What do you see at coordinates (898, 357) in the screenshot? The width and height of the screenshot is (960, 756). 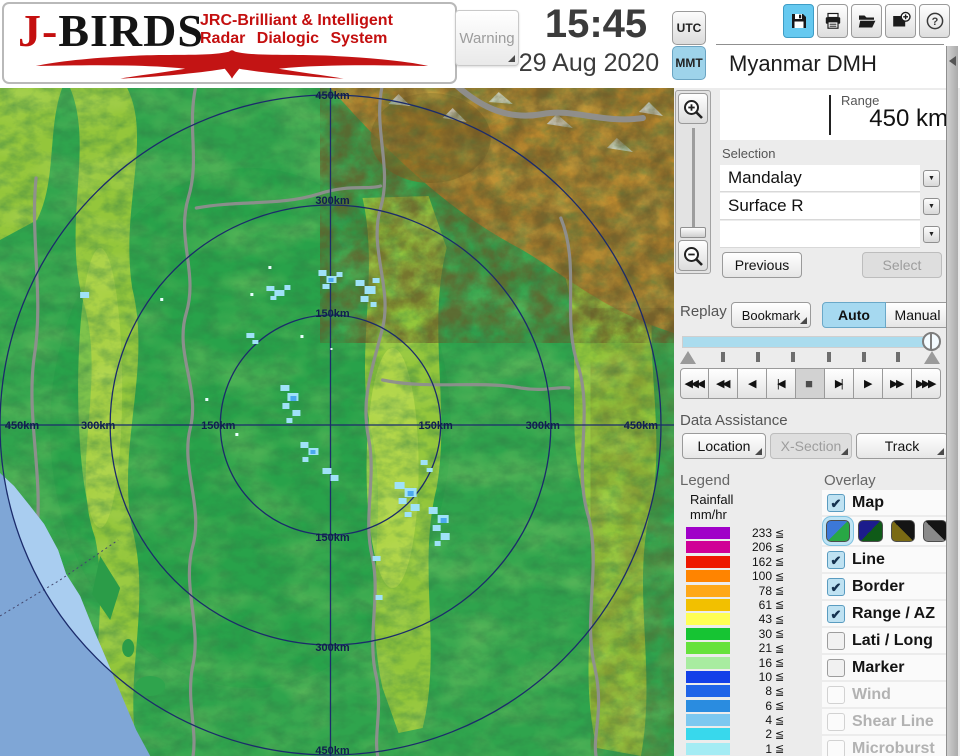 I see `slider-tick` at bounding box center [898, 357].